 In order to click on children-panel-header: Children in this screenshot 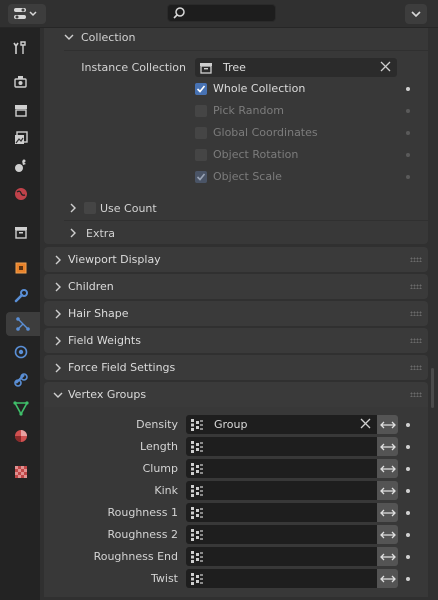, I will do `click(236, 286)`.